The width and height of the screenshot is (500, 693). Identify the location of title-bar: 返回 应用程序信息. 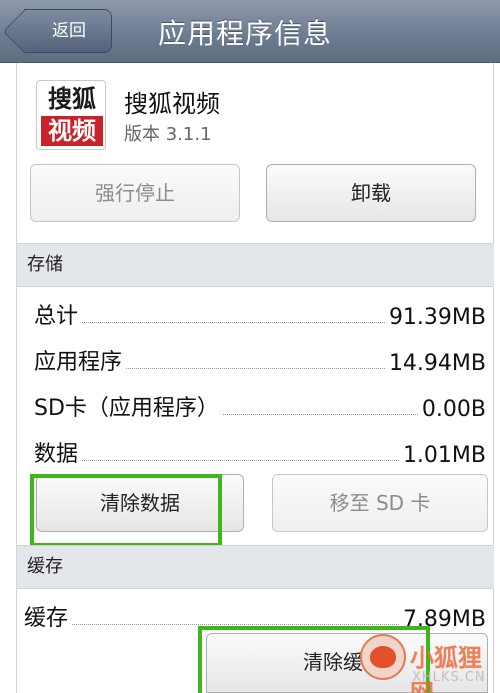
(250, 31).